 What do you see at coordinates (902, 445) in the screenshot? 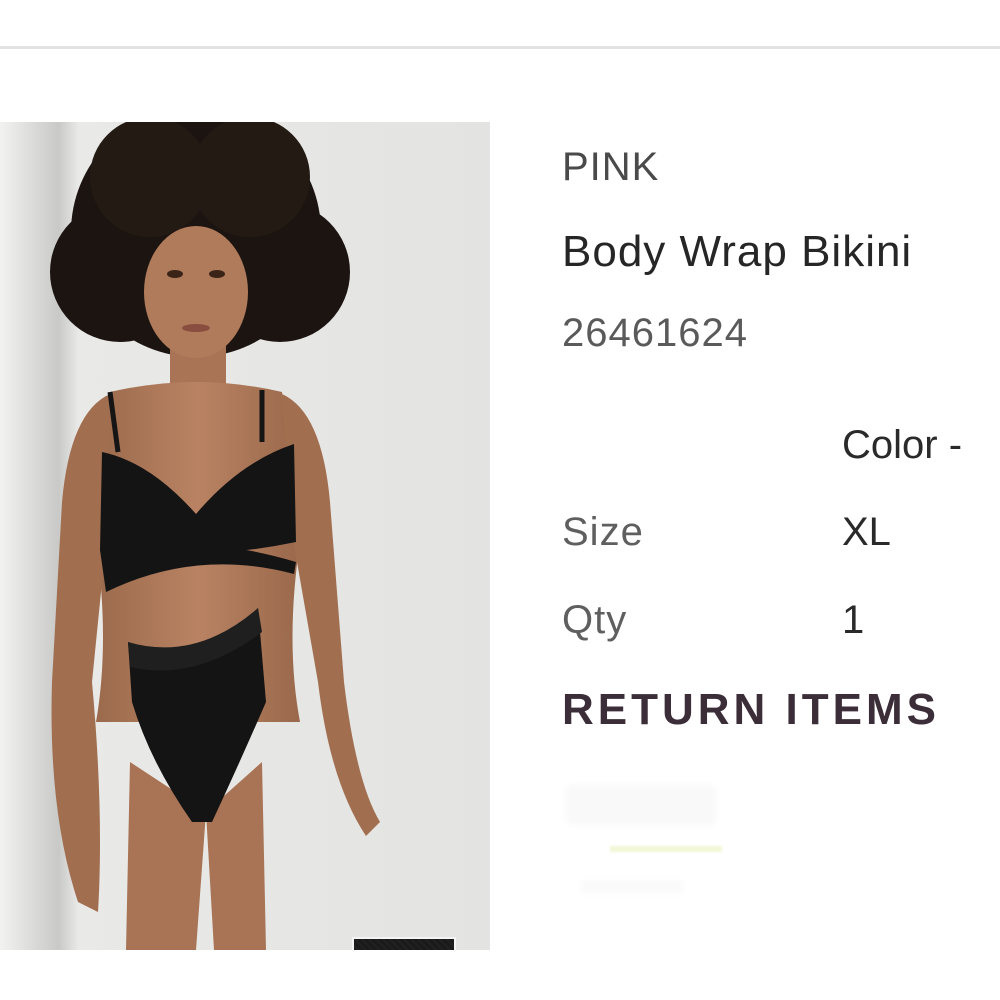
I see `color-label: Color -` at bounding box center [902, 445].